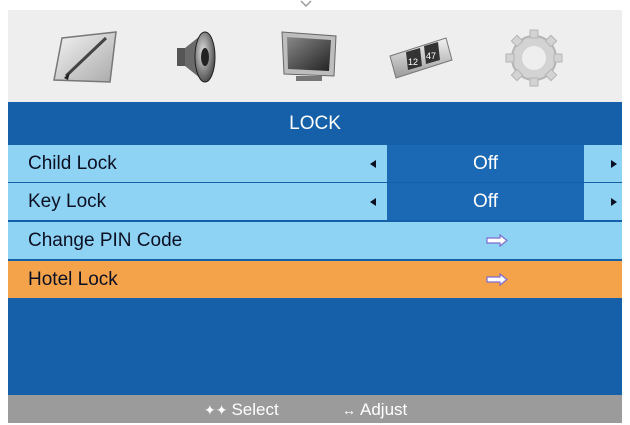 The height and width of the screenshot is (425, 630). I want to click on clock-icon: 12 47, so click(421, 57).